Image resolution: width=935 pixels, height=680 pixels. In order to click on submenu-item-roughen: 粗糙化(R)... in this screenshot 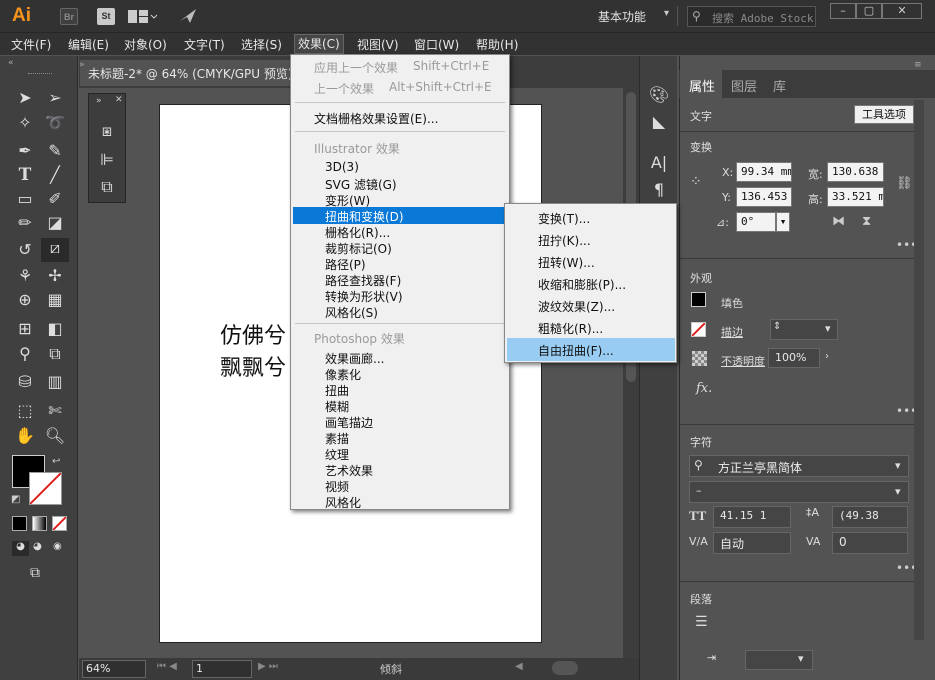, I will do `click(570, 328)`.